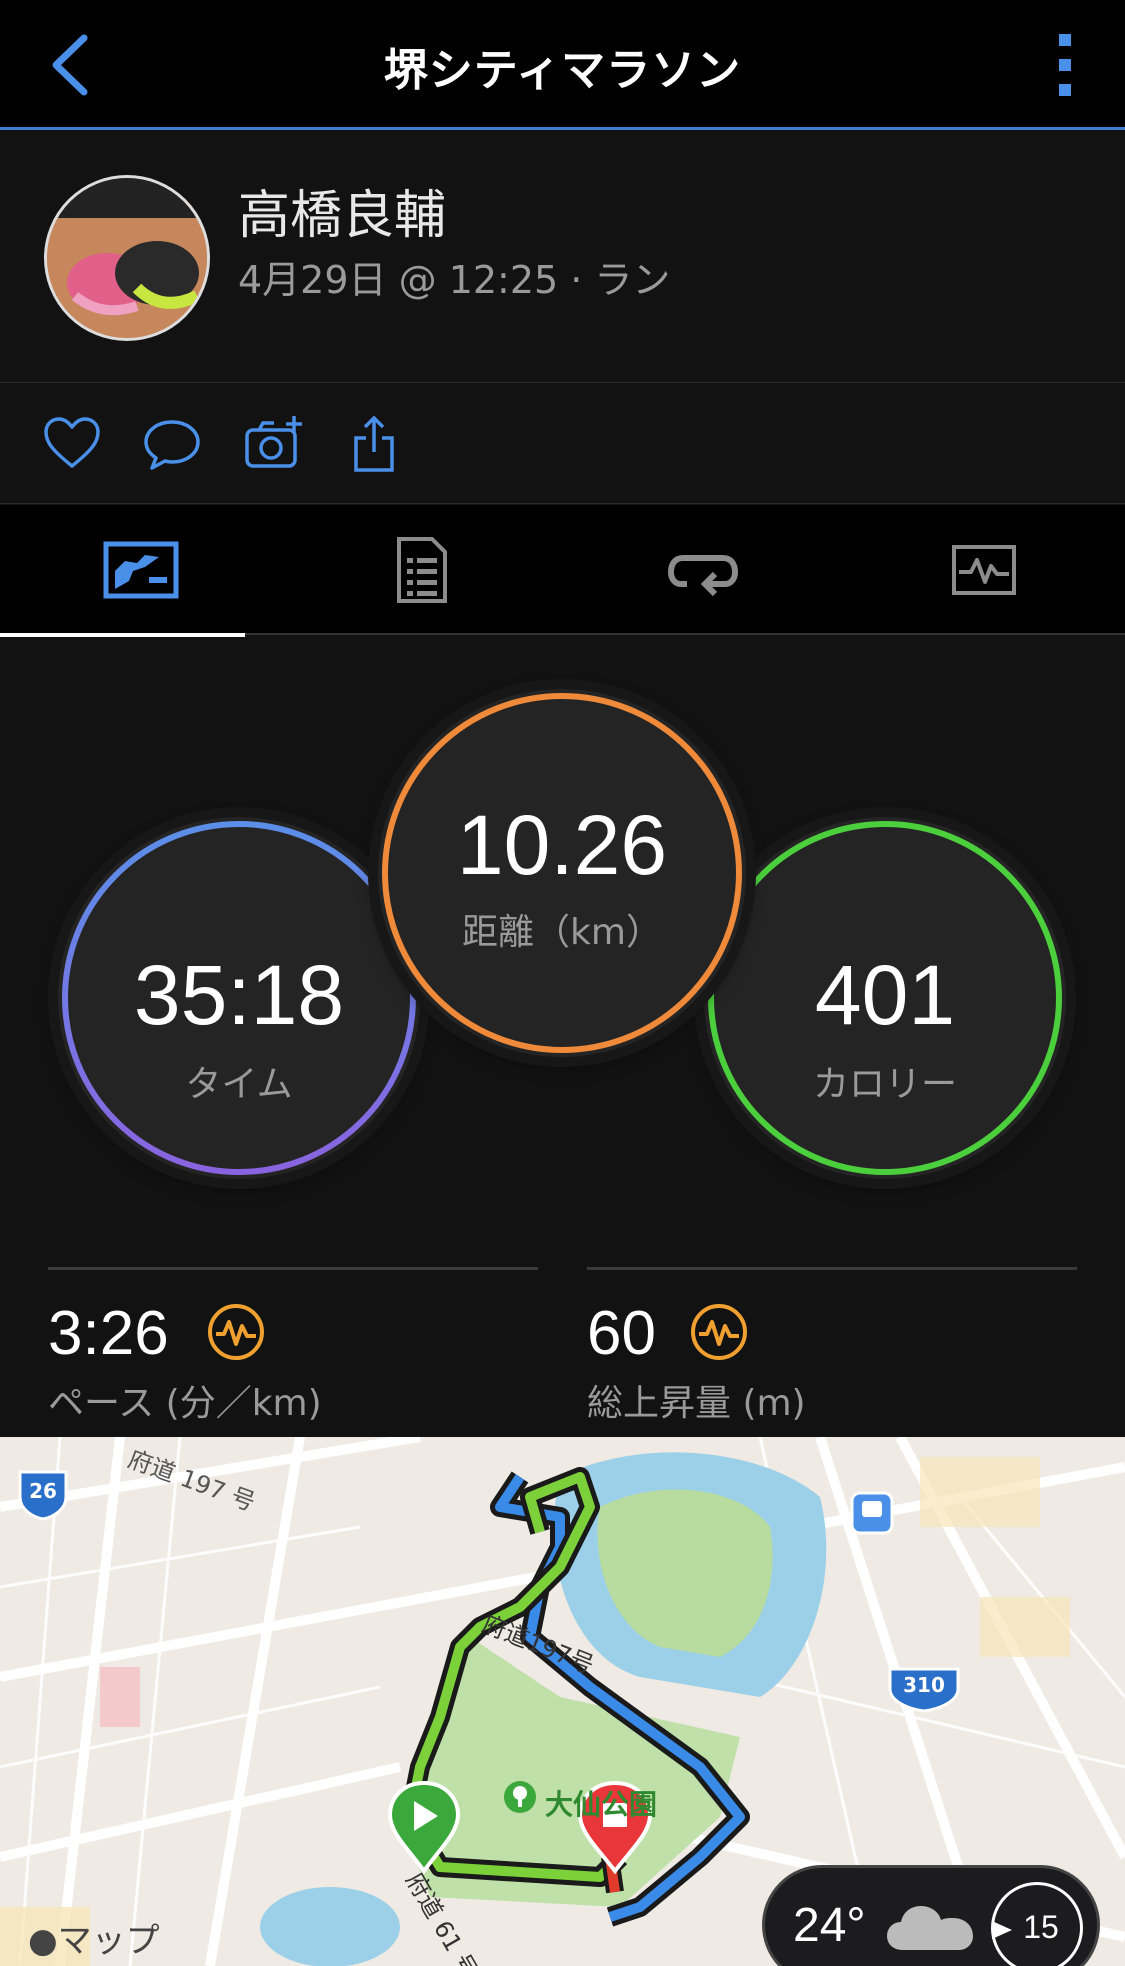  I want to click on calories-ring: 401 カロリー, so click(885, 998).